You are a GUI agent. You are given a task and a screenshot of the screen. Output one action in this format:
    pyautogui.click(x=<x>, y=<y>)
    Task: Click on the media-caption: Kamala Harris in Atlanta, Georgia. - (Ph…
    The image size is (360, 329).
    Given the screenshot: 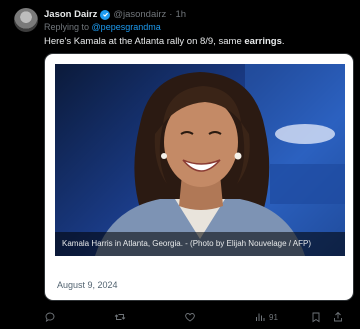 What is the action you would take?
    pyautogui.click(x=200, y=244)
    